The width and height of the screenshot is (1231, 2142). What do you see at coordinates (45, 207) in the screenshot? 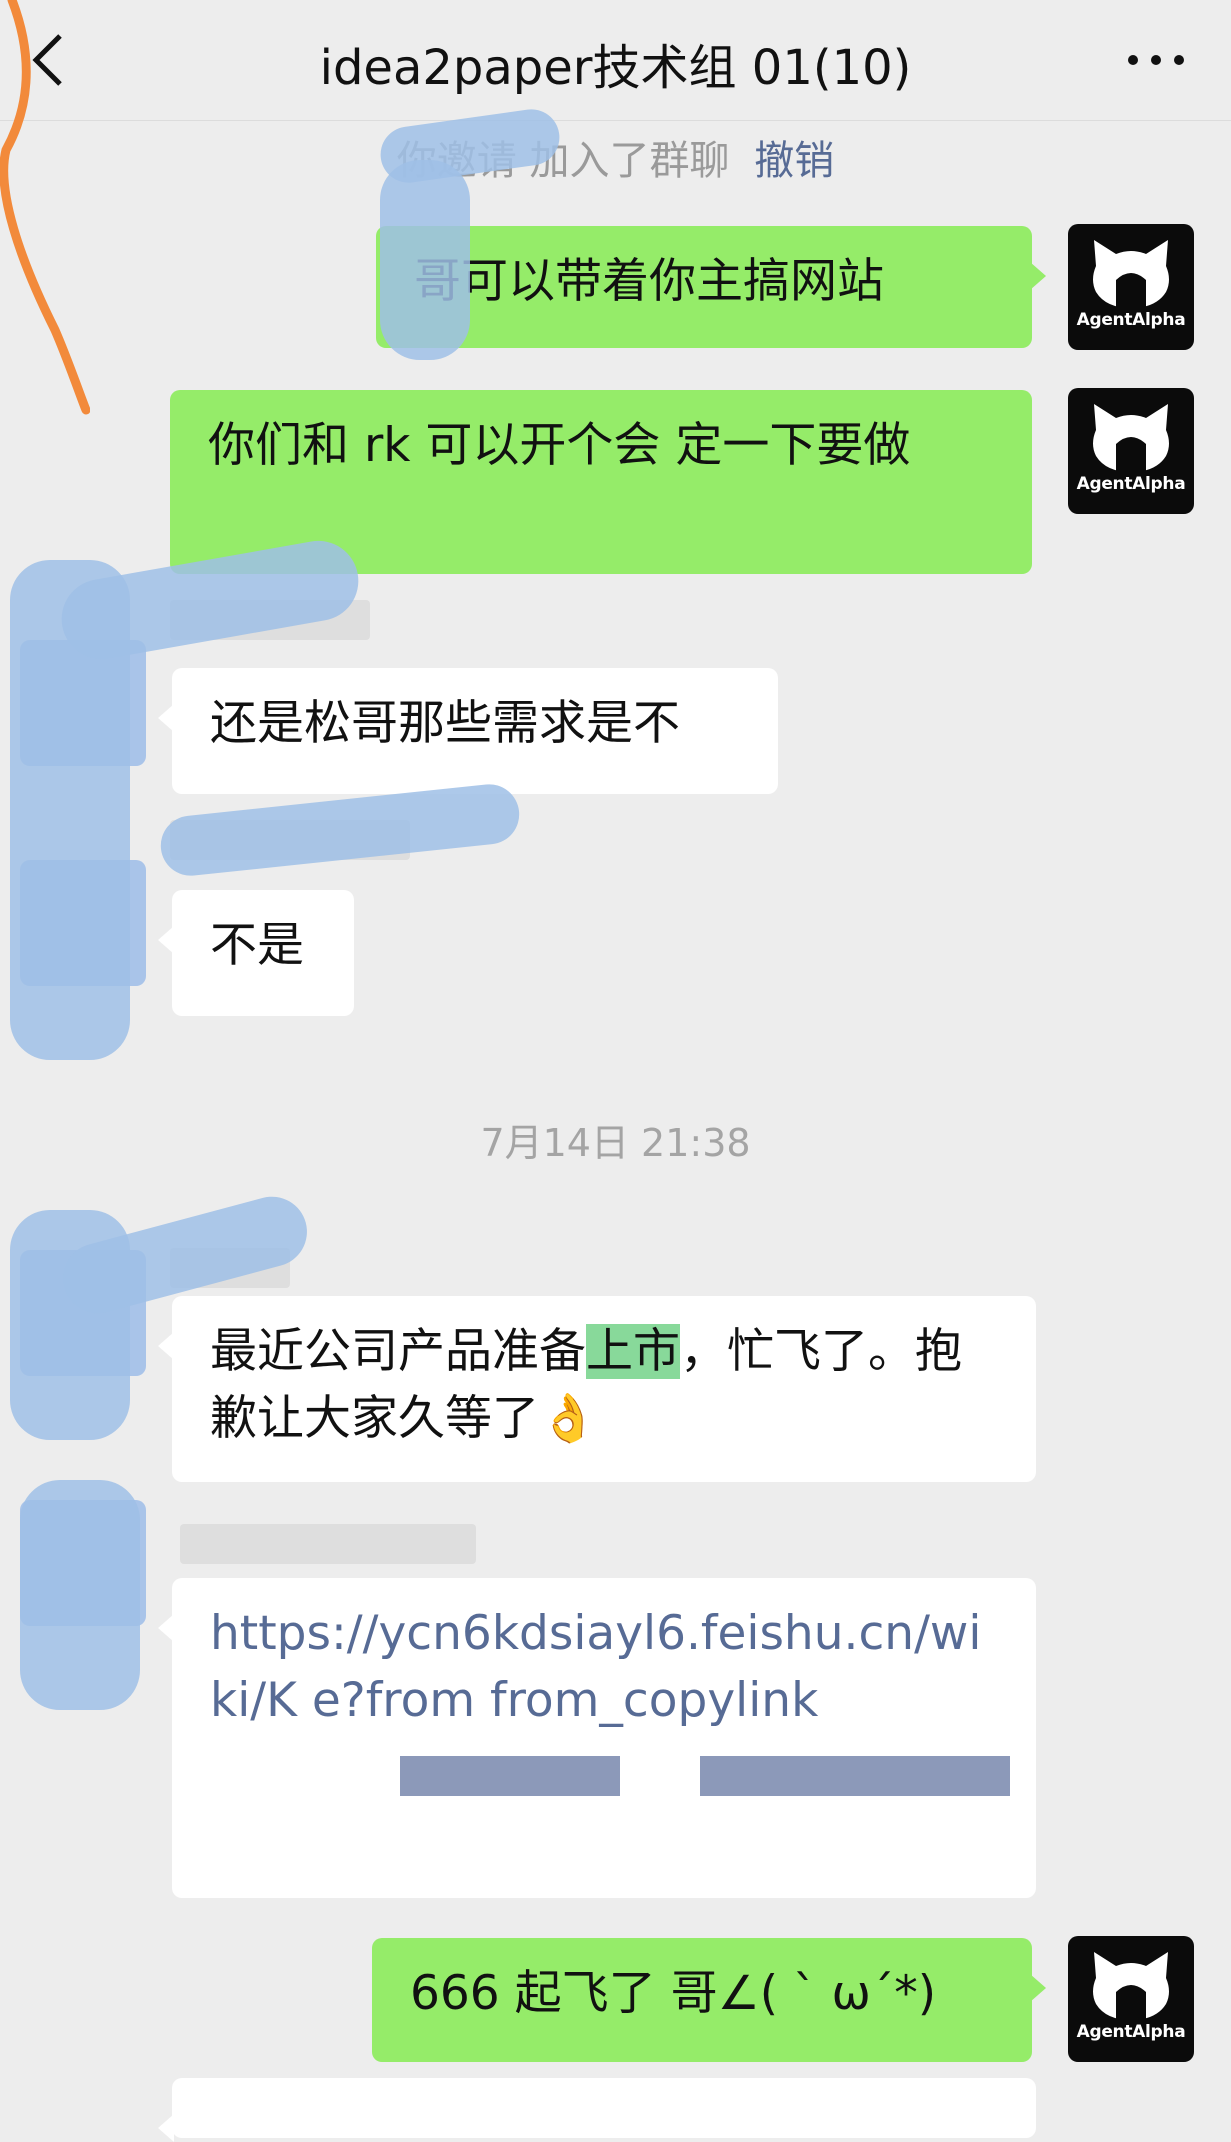
I see `orange-annotation-stroke` at bounding box center [45, 207].